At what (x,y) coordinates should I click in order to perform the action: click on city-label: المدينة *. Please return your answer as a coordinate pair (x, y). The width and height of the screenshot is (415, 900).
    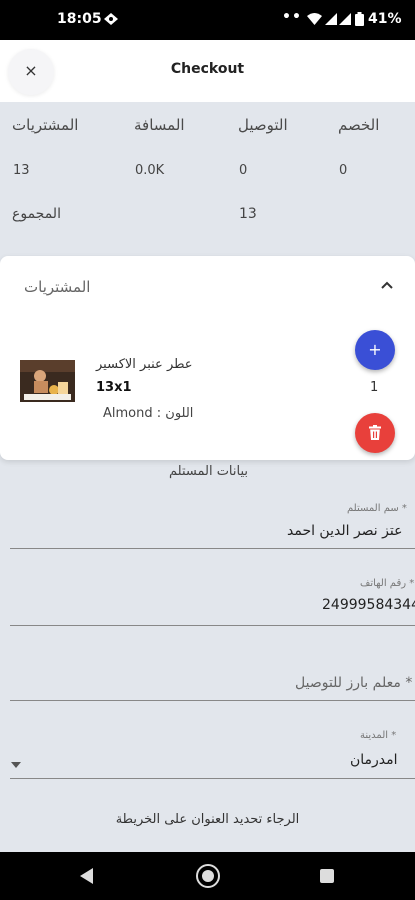
    Looking at the image, I should click on (378, 735).